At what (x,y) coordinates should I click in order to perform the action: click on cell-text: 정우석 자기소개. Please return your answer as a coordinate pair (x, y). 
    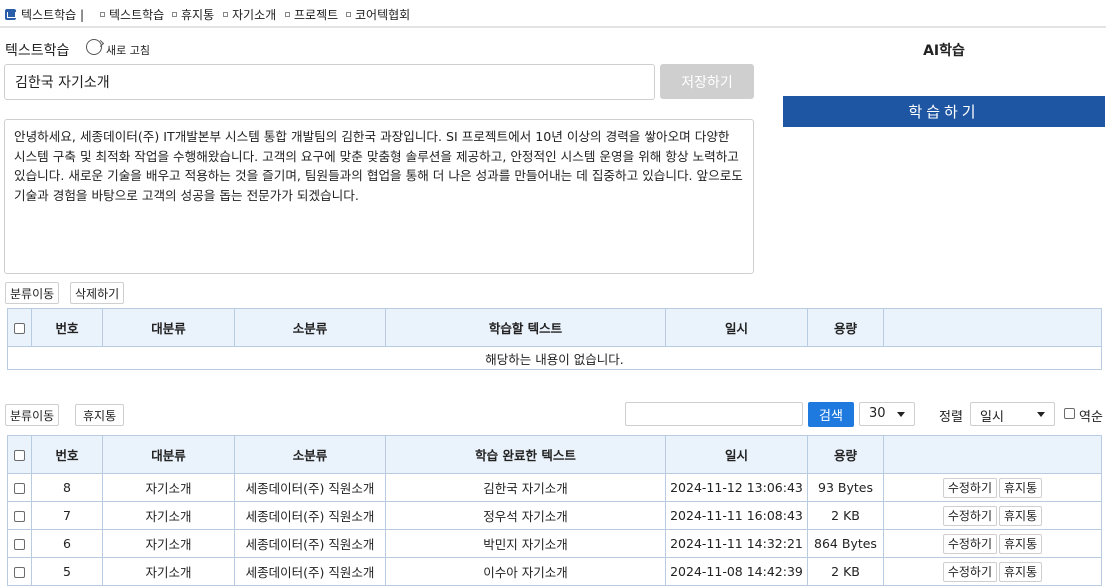
    Looking at the image, I should click on (525, 515).